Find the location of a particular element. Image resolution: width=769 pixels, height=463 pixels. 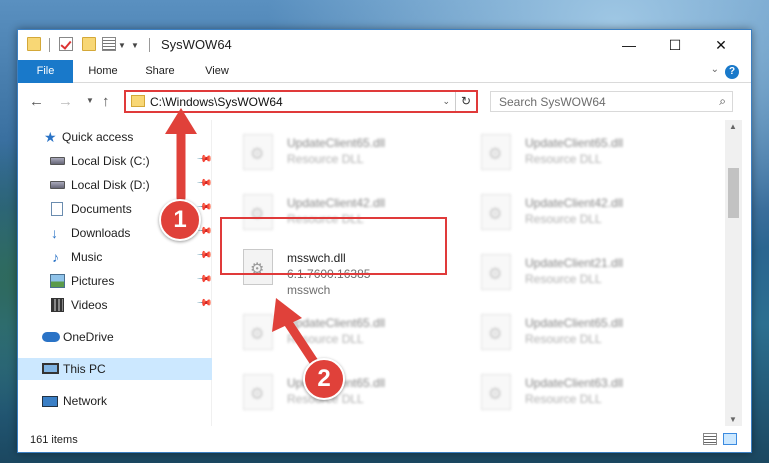

scroll-up-icon: ▲ is located at coordinates (733, 126).